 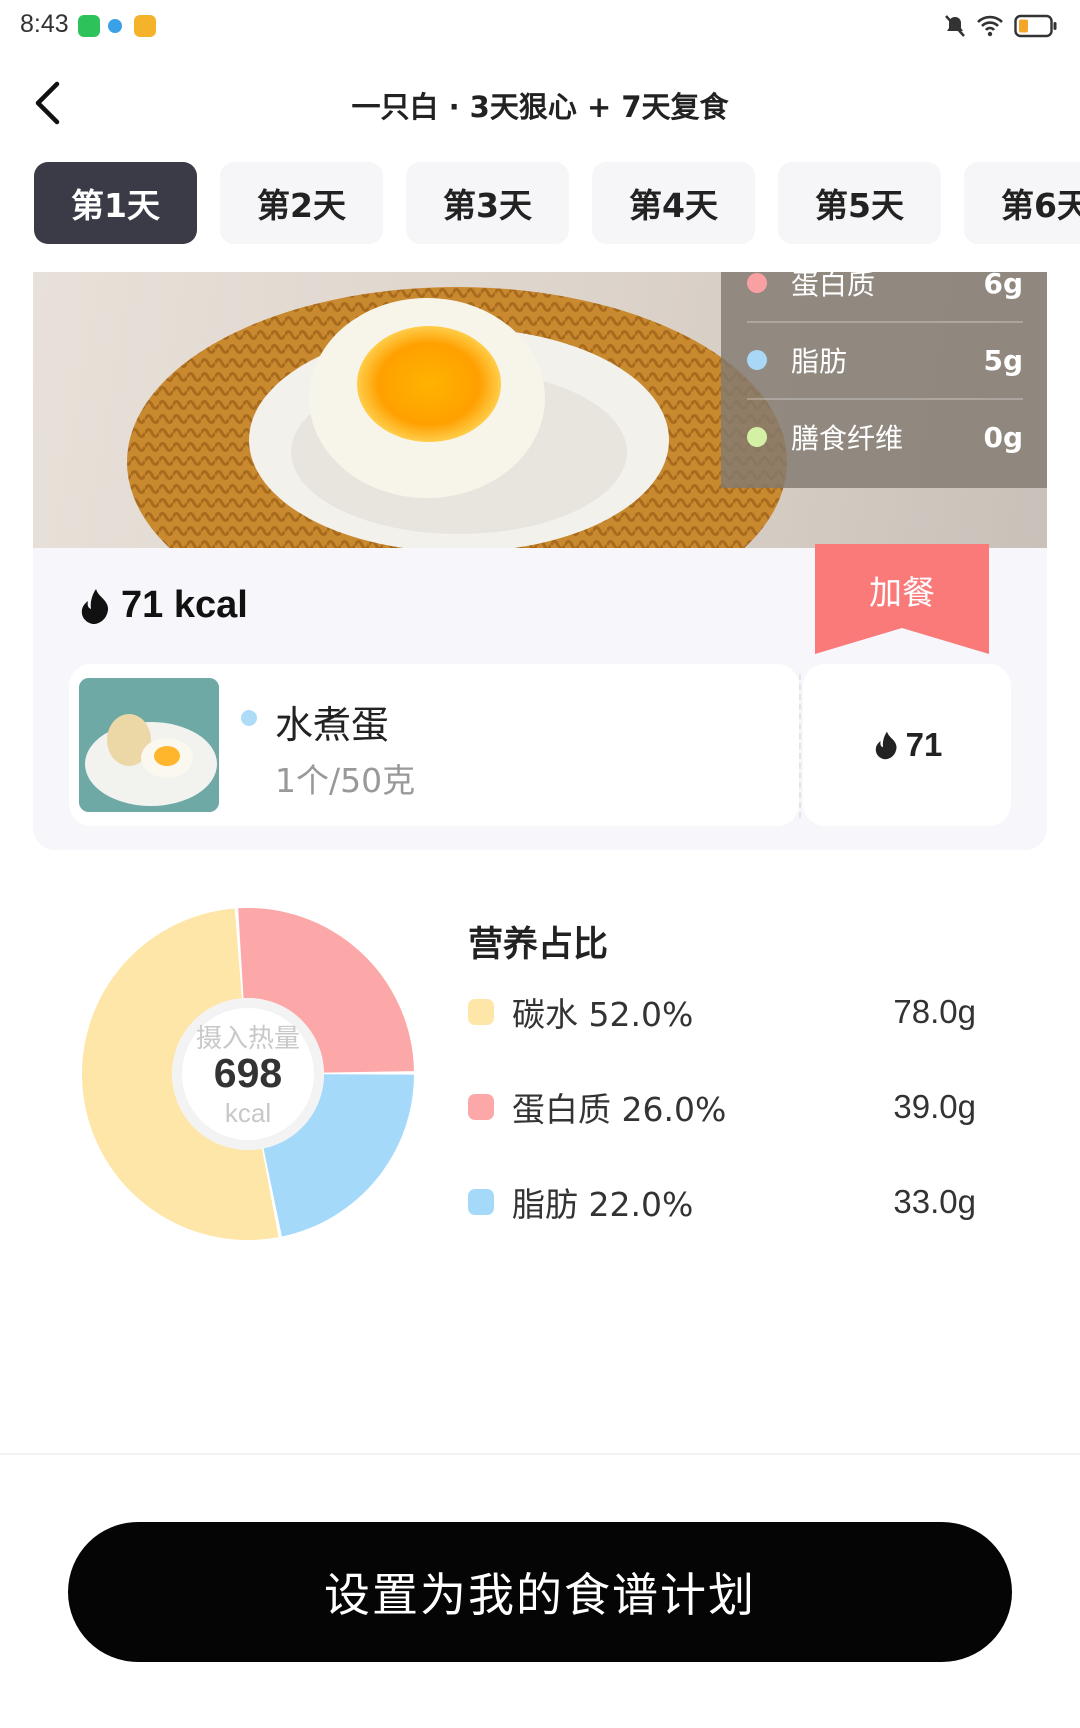 I want to click on tab-day-5: 第5天, so click(x=859, y=203).